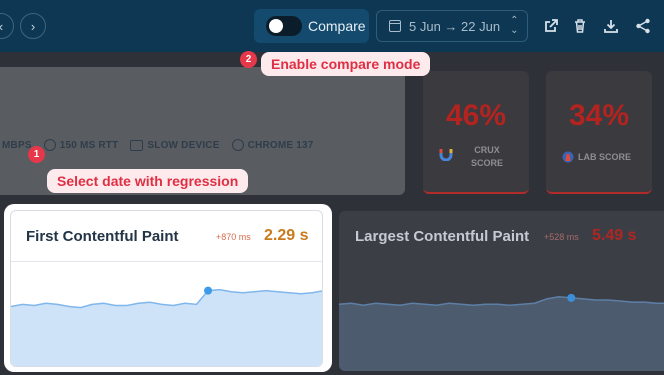  Describe the element at coordinates (237, 145) in the screenshot. I see `chrome-icon` at that location.